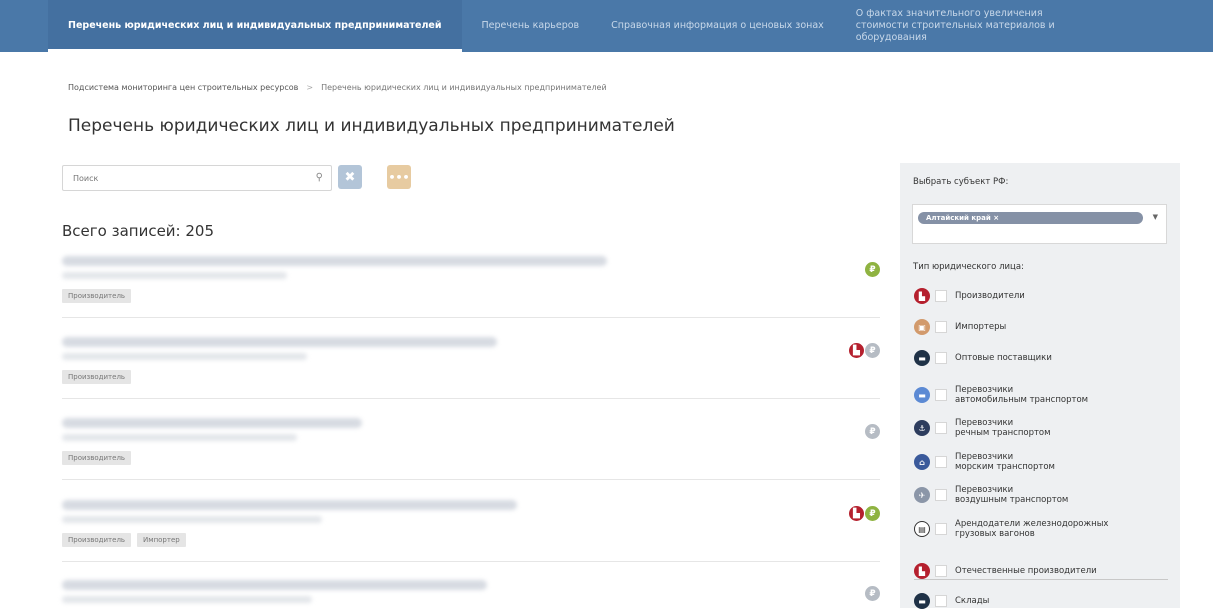  I want to click on tag-importer: Импортер, so click(161, 540).